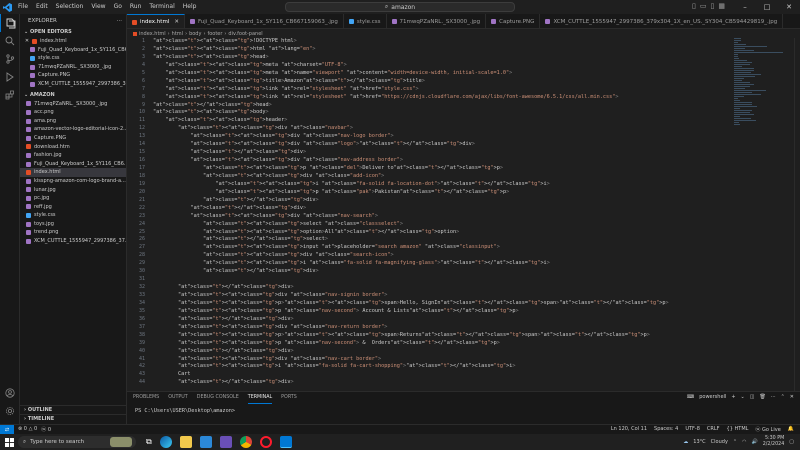 The height and width of the screenshot is (450, 800). Describe the element at coordinates (443, 113) in the screenshot. I see `code-line: "at">class="t"><"at">class="tg">body>` at that location.